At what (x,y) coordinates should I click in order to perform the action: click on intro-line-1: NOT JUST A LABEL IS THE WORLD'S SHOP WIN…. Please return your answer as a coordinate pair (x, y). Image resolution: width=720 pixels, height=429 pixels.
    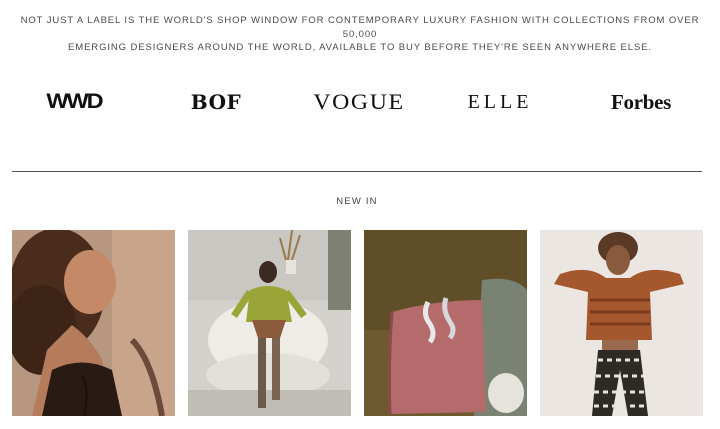
    Looking at the image, I should click on (360, 27).